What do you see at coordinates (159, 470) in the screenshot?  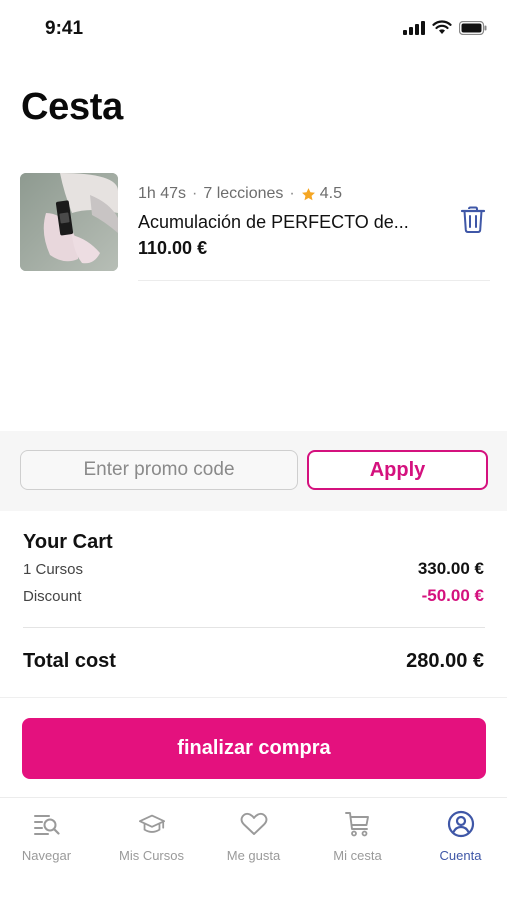 I see `promo-code-input` at bounding box center [159, 470].